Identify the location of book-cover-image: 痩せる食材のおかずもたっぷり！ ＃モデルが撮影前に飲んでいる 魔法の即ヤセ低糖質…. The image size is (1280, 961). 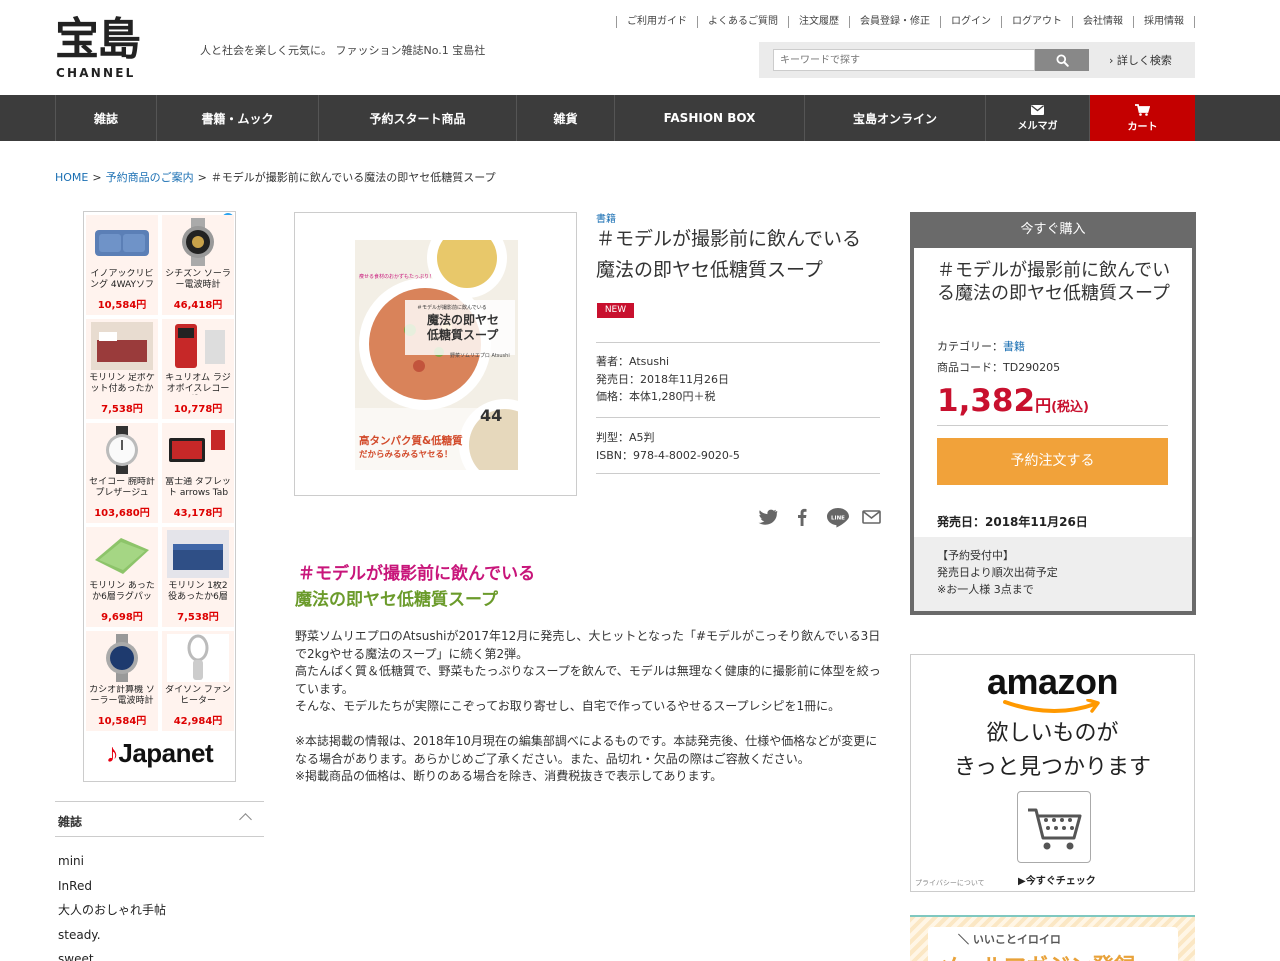
(436, 355).